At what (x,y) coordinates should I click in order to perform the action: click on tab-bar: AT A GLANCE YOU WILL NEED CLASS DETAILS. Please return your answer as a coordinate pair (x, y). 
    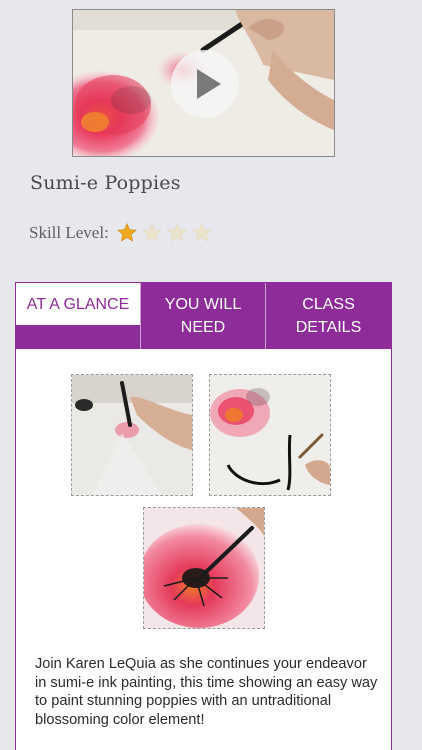
    Looking at the image, I should click on (203, 316).